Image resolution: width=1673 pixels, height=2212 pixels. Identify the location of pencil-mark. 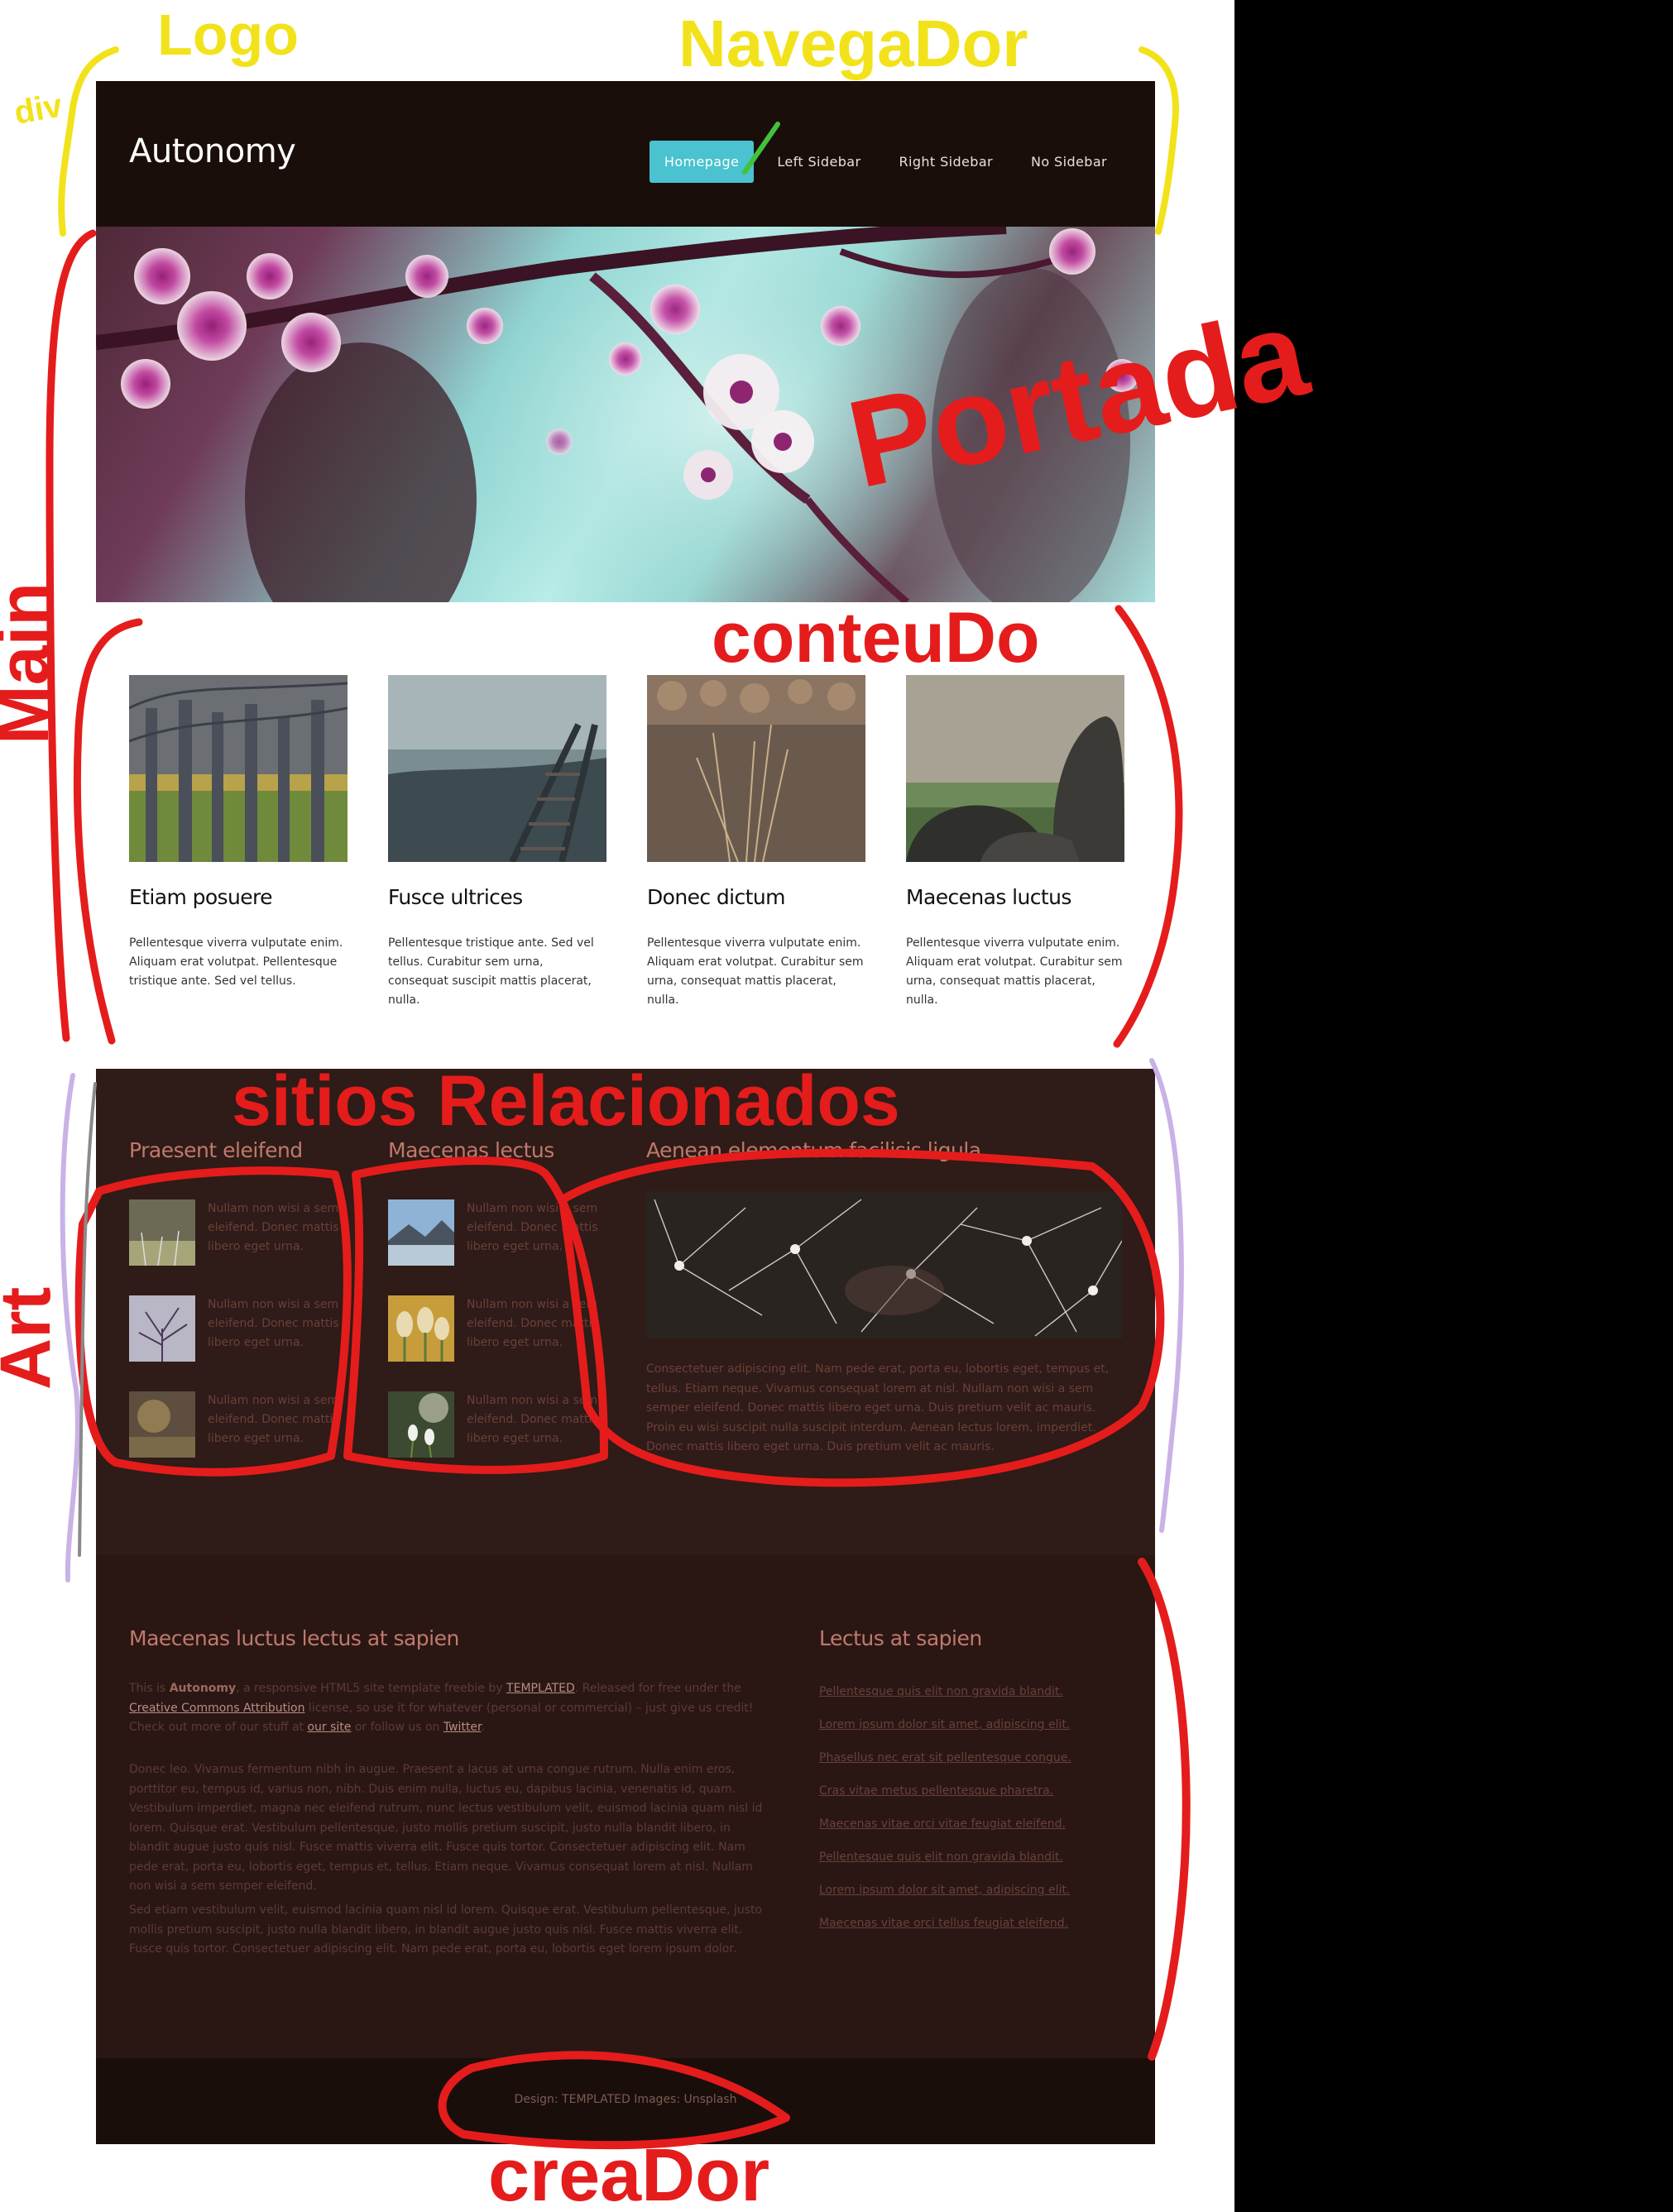
(88, 1319).